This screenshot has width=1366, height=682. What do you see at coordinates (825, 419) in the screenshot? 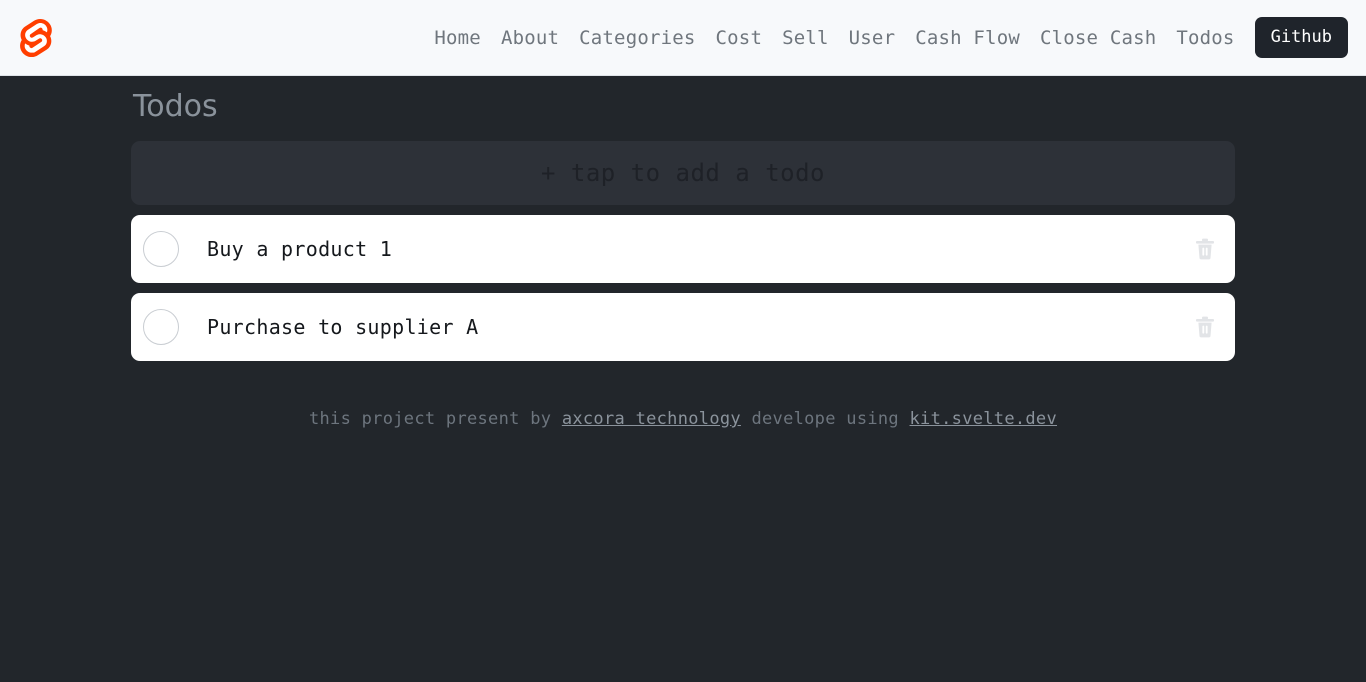
I see `footer-mid-text: develope using` at bounding box center [825, 419].